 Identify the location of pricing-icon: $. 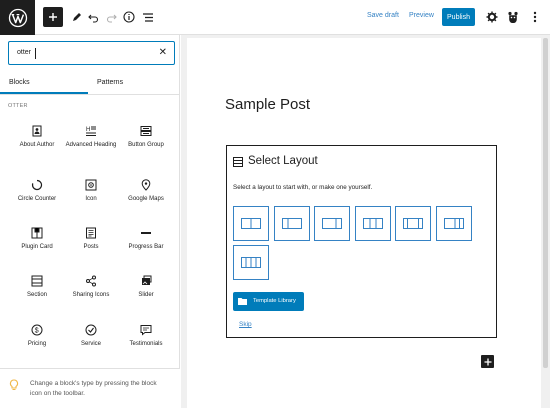
(37, 330).